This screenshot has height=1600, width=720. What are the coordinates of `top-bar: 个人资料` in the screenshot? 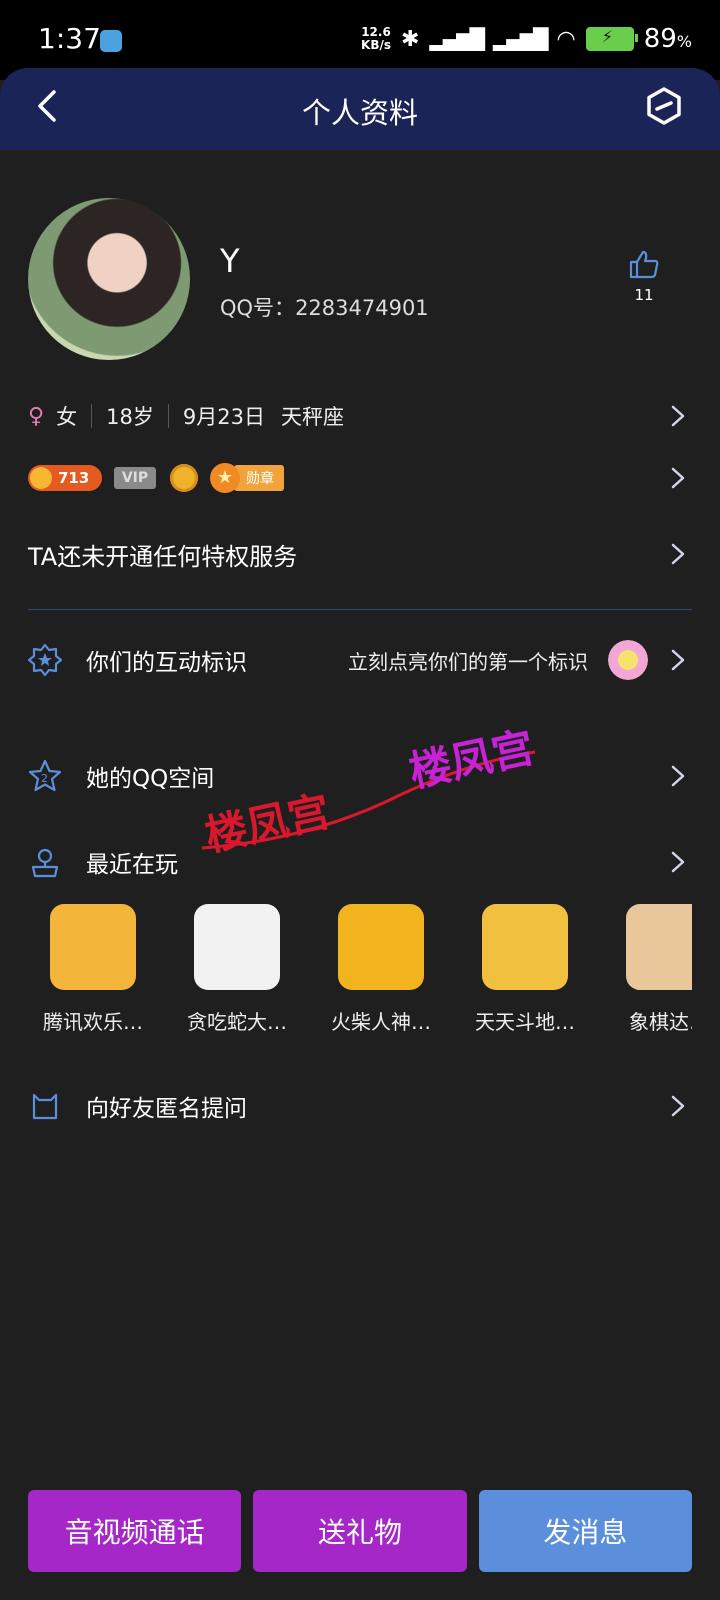 It's located at (360, 109).